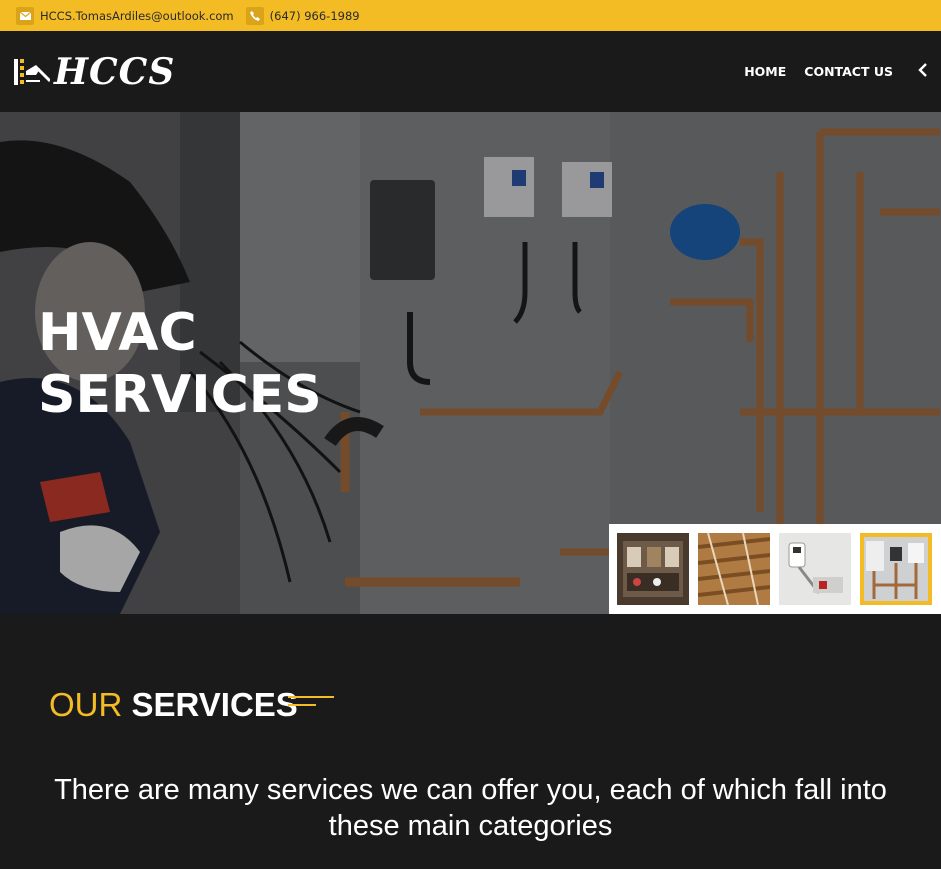  What do you see at coordinates (254, 15) in the screenshot?
I see `phone-icon` at bounding box center [254, 15].